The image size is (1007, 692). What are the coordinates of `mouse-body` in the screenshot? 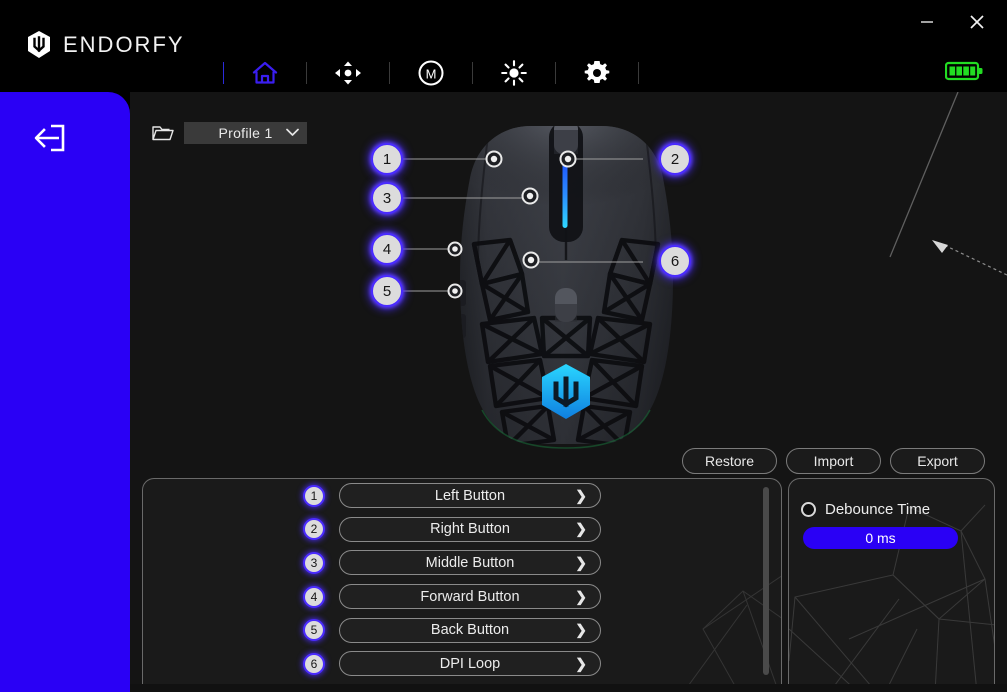 It's located at (566, 285).